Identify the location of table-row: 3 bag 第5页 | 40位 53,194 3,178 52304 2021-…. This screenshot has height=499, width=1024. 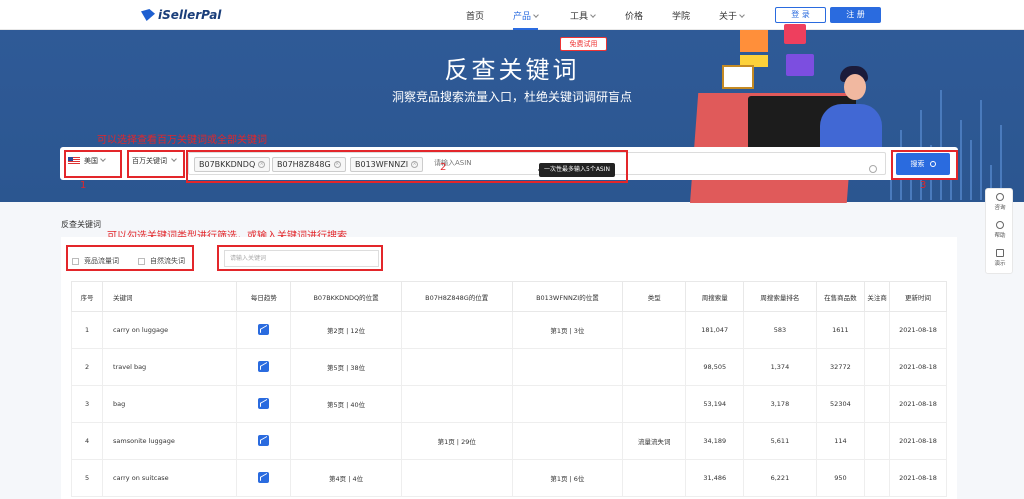
(508, 404).